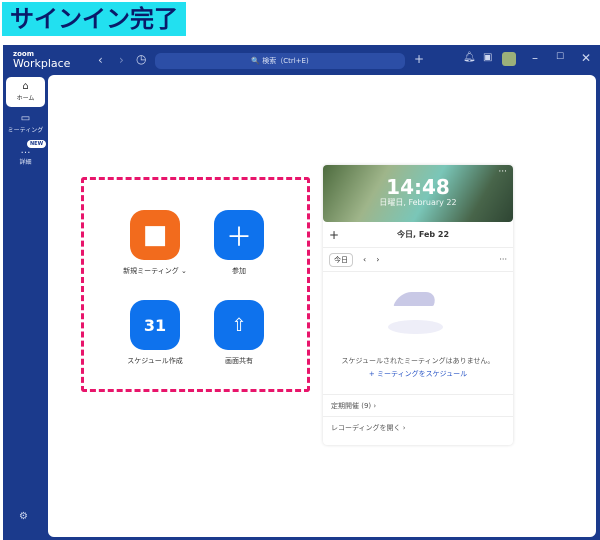  Describe the element at coordinates (239, 325) in the screenshot. I see `share-arrow-icon: ⇧` at that location.